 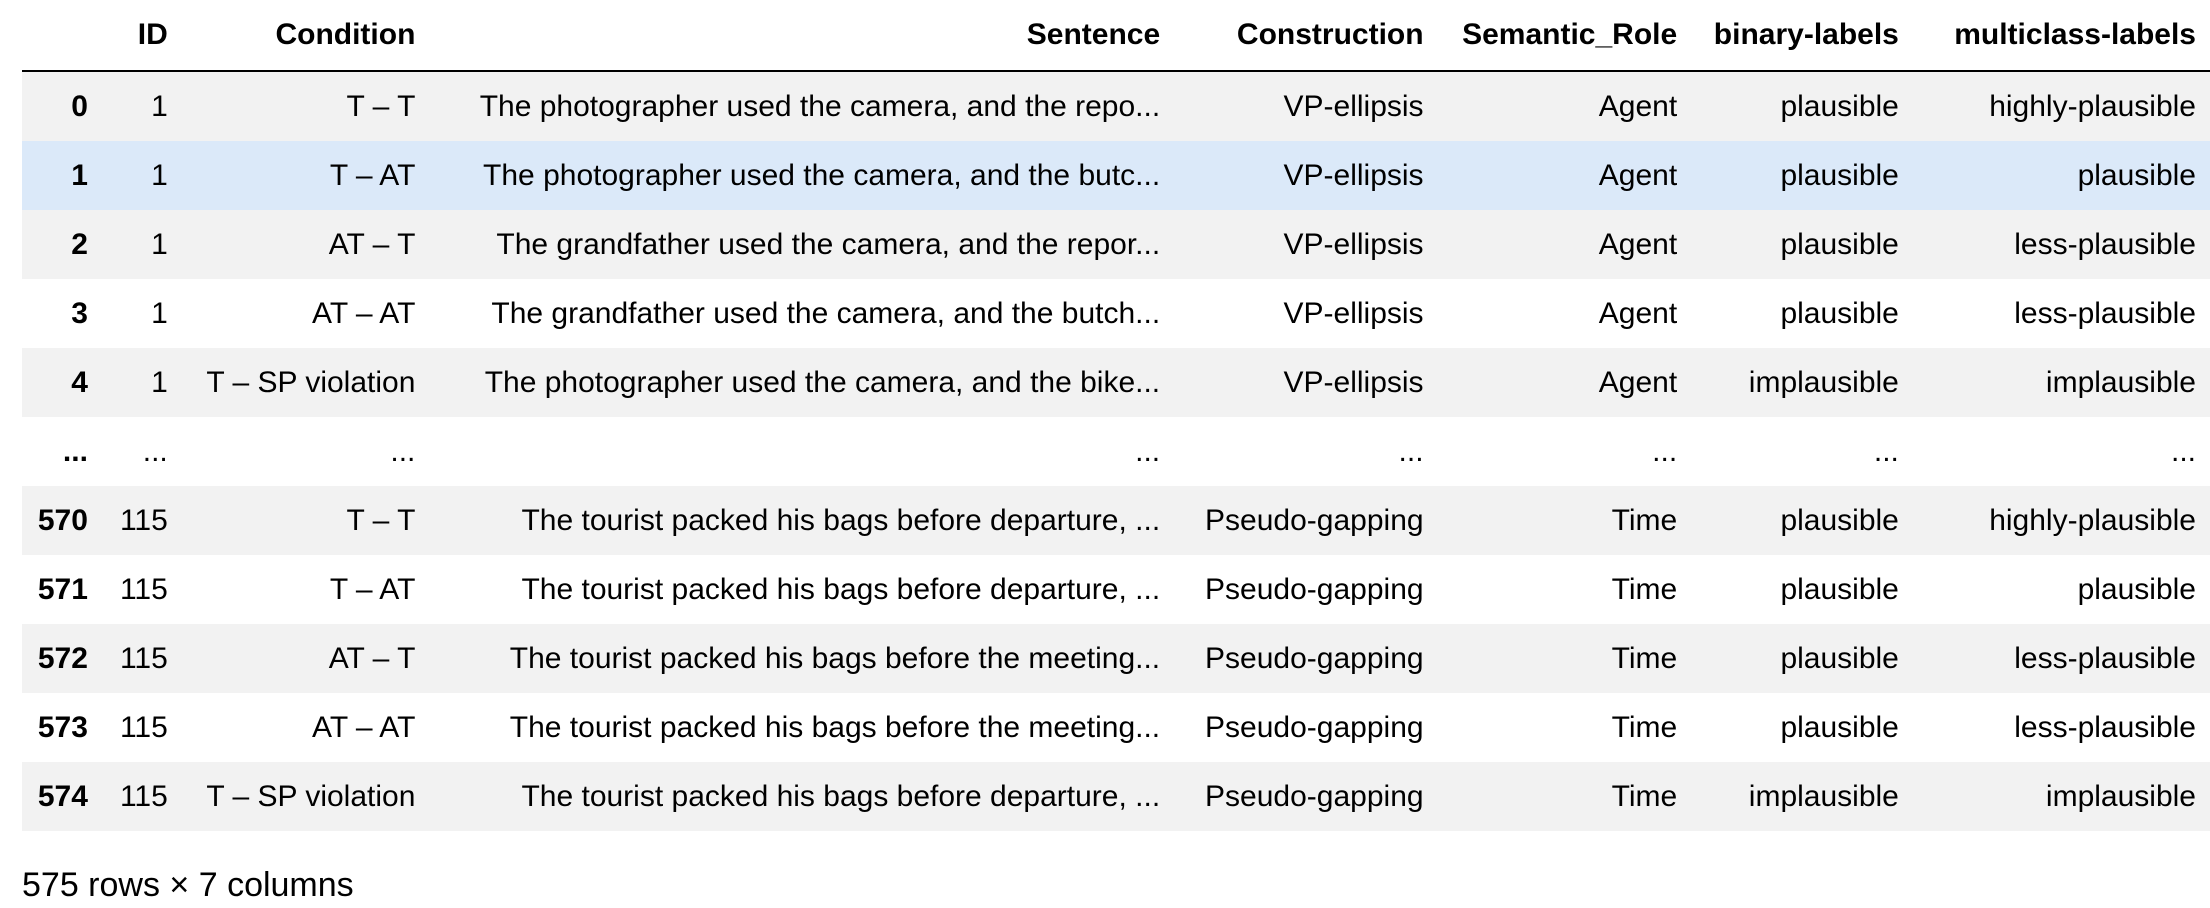 What do you see at coordinates (305, 36) in the screenshot?
I see `column-header-condition: Condition` at bounding box center [305, 36].